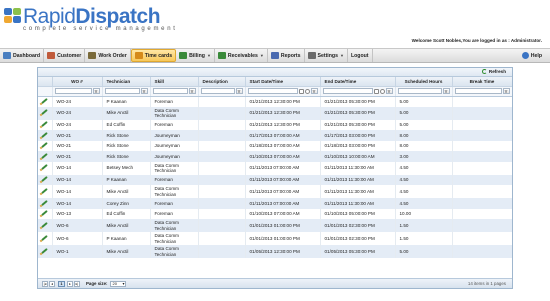 This screenshot has width=550, height=301. Describe the element at coordinates (222, 82) in the screenshot. I see `column-header: Description` at that location.